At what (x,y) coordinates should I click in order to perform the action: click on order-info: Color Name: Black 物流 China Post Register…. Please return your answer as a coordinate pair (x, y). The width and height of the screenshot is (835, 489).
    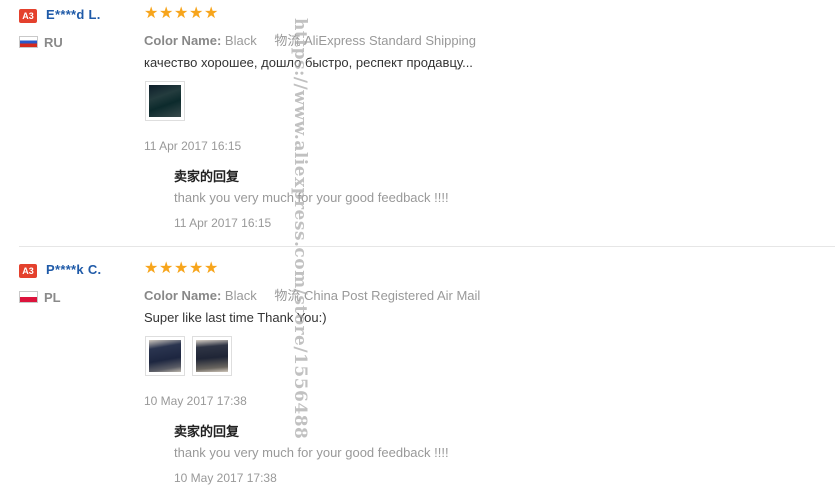
    Looking at the image, I should click on (312, 294).